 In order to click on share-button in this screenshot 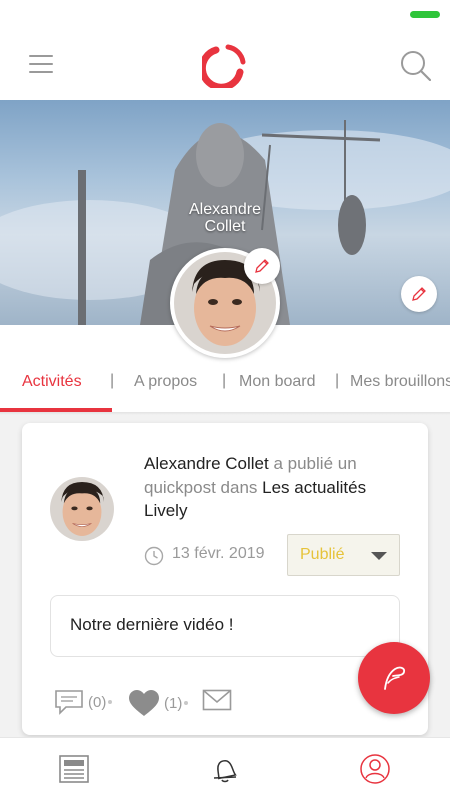, I will do `click(217, 700)`.